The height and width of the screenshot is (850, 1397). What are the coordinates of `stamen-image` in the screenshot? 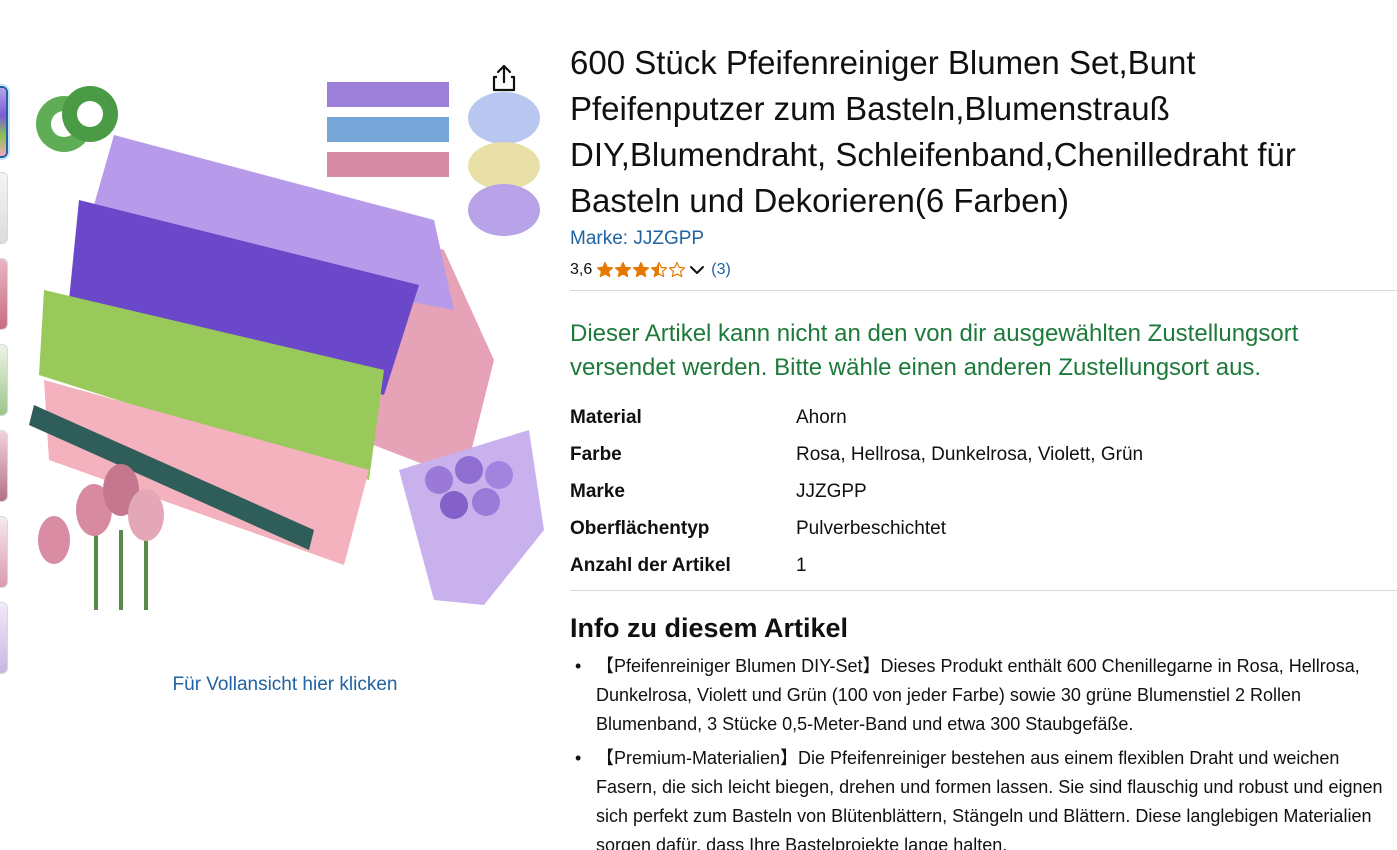 It's located at (504, 164).